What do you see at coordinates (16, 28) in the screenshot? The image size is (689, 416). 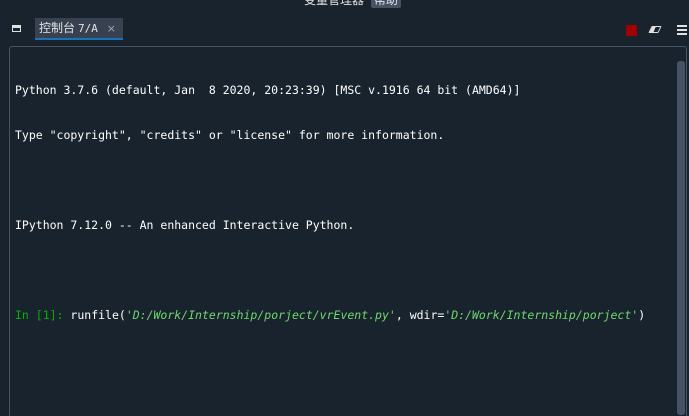 I see `dock-icon` at bounding box center [16, 28].